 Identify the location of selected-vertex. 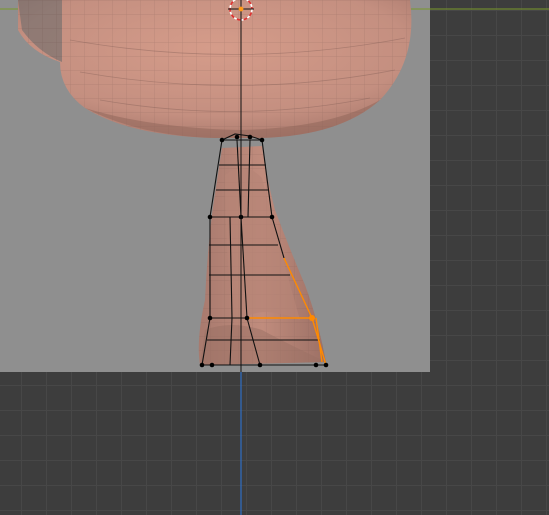
(312, 318).